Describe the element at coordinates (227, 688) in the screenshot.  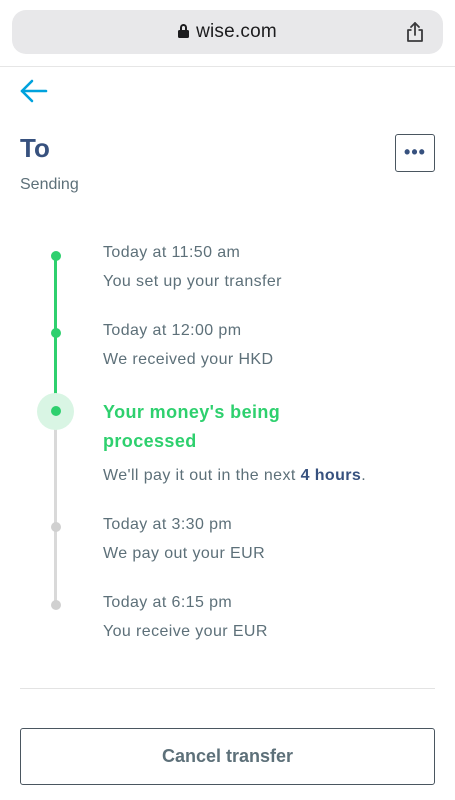
I see `divider` at that location.